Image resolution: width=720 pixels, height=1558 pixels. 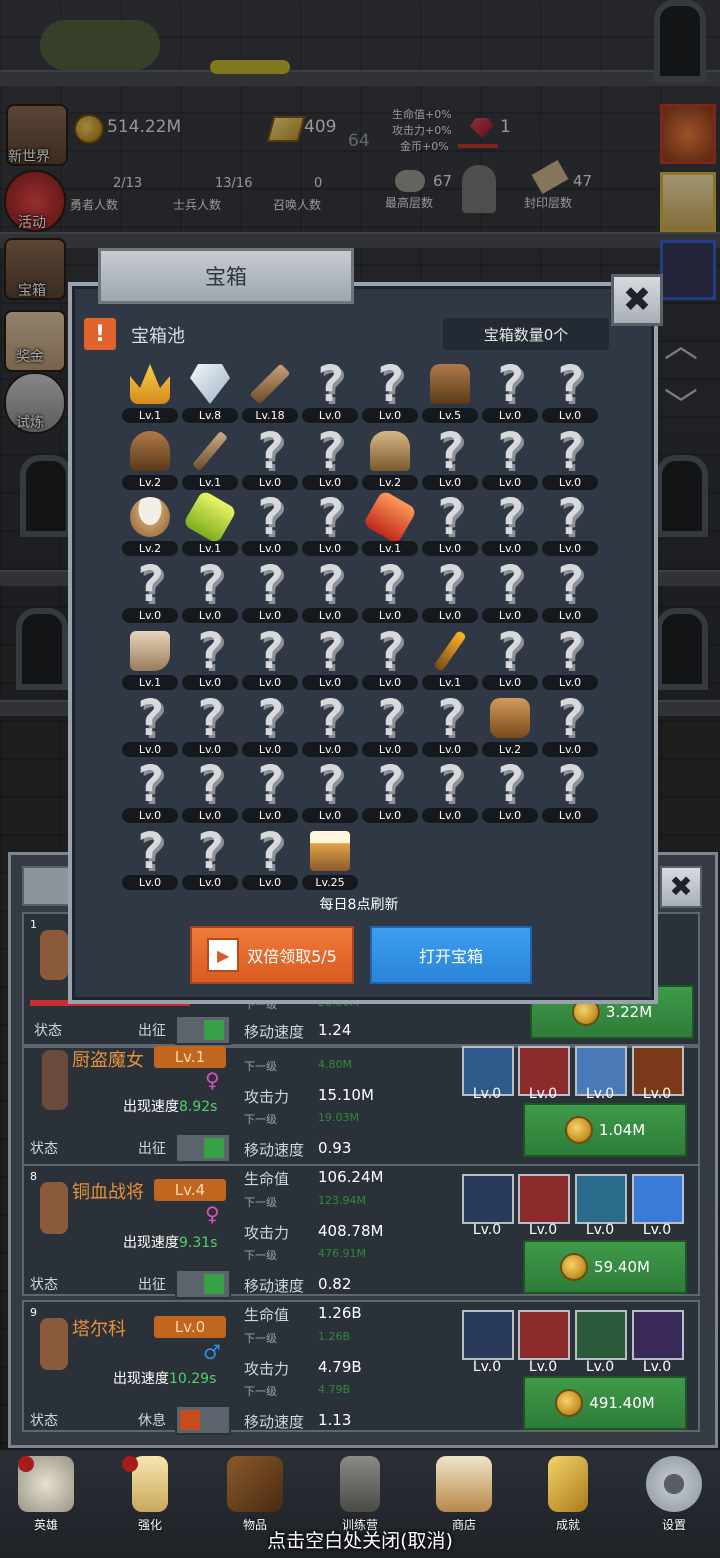 I want to click on attack-value: 408.78M, so click(x=351, y=1231).